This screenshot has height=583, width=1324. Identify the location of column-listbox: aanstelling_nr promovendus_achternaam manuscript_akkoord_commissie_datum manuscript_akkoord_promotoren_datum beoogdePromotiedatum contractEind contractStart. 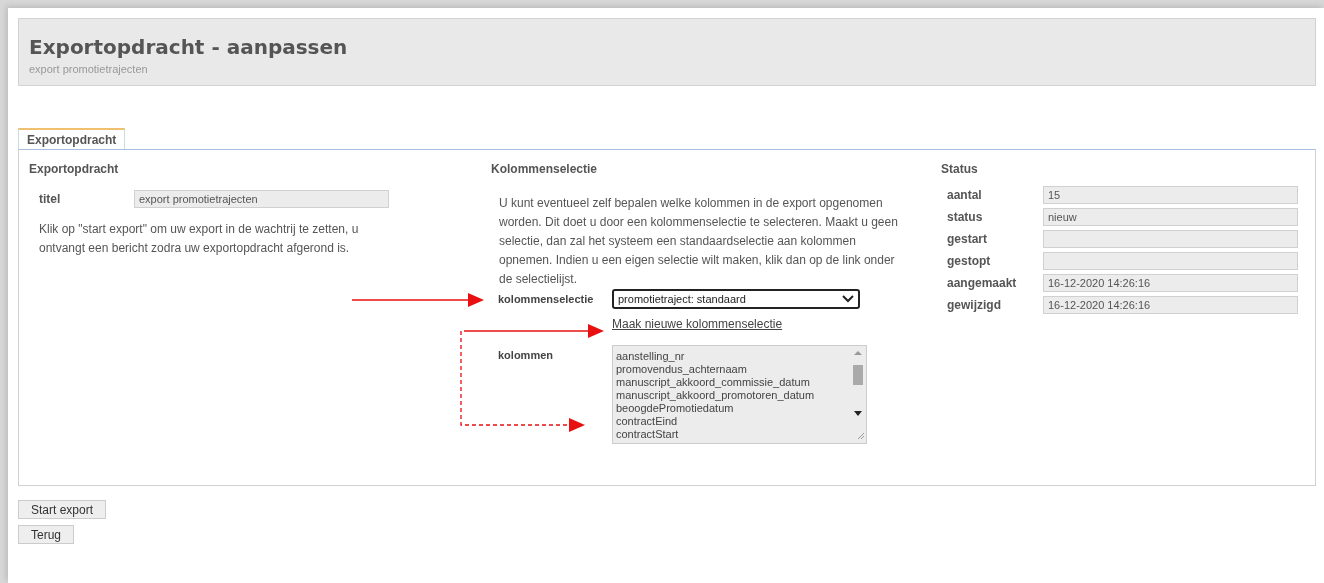
(739, 394).